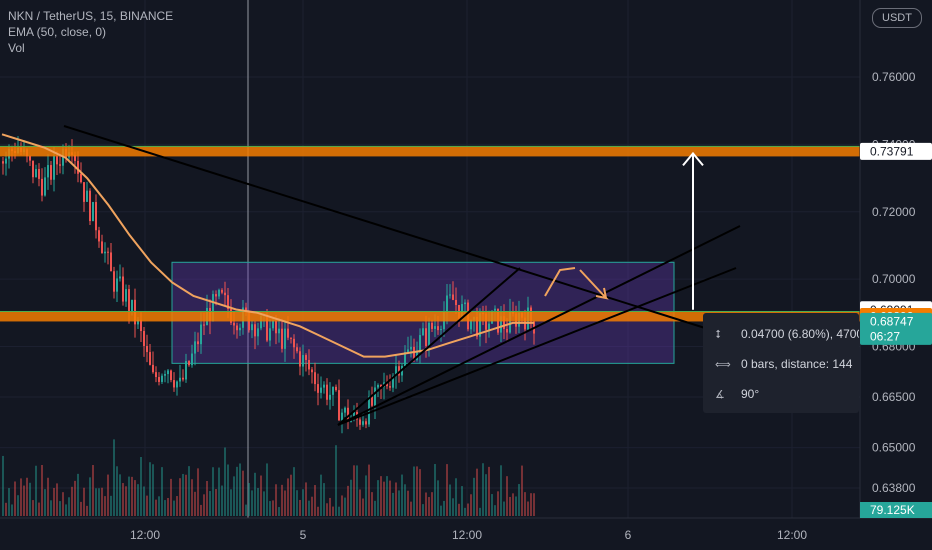 The height and width of the screenshot is (550, 932). What do you see at coordinates (892, 151) in the screenshot?
I see `price-tag-text: 0.73791` at bounding box center [892, 151].